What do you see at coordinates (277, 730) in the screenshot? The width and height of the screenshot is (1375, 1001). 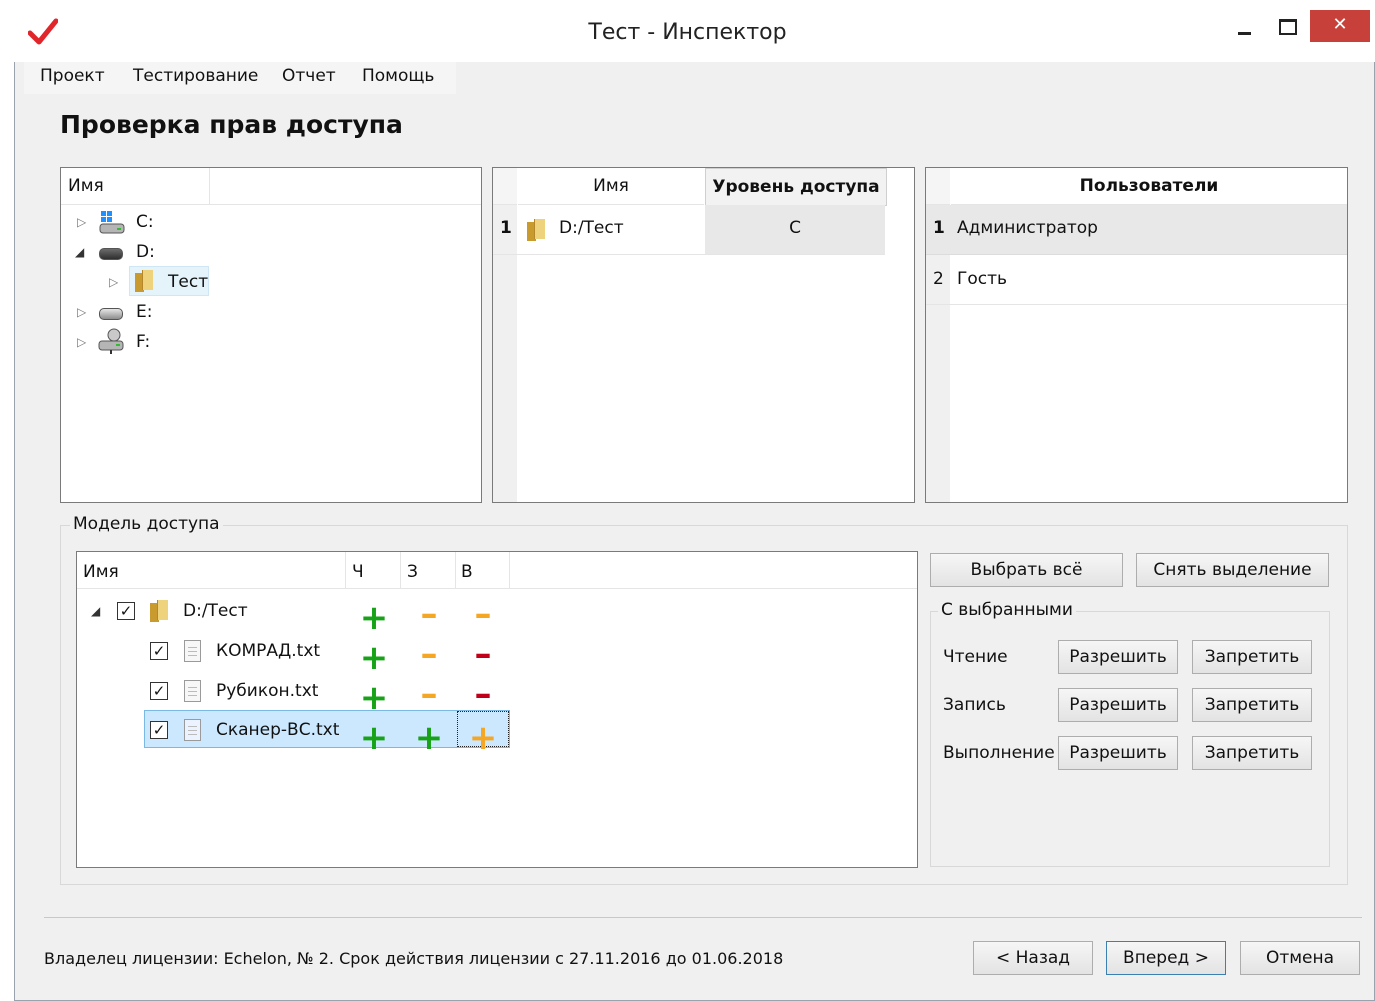 I see `model-item-name: Сканер-ВС.txt` at bounding box center [277, 730].